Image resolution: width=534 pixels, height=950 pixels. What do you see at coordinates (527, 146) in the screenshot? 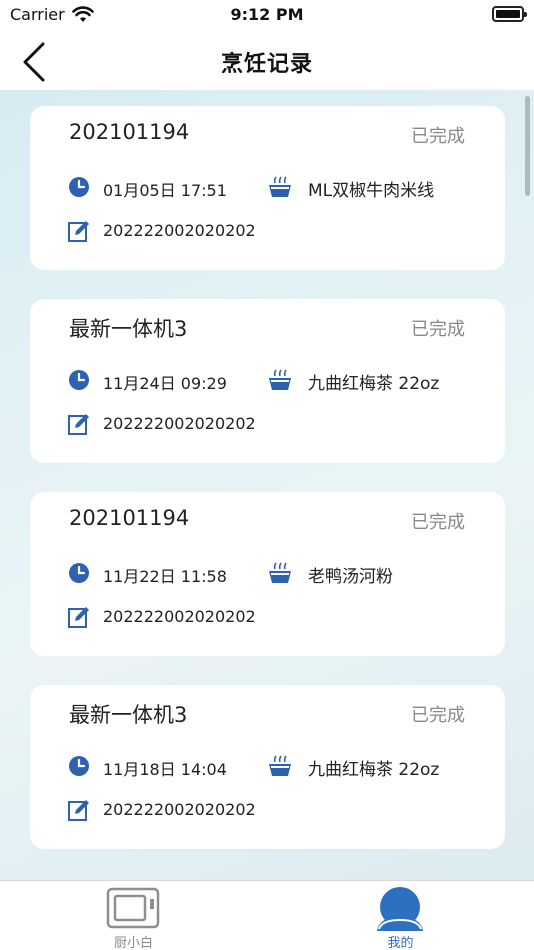
I see `scrollbar` at bounding box center [527, 146].